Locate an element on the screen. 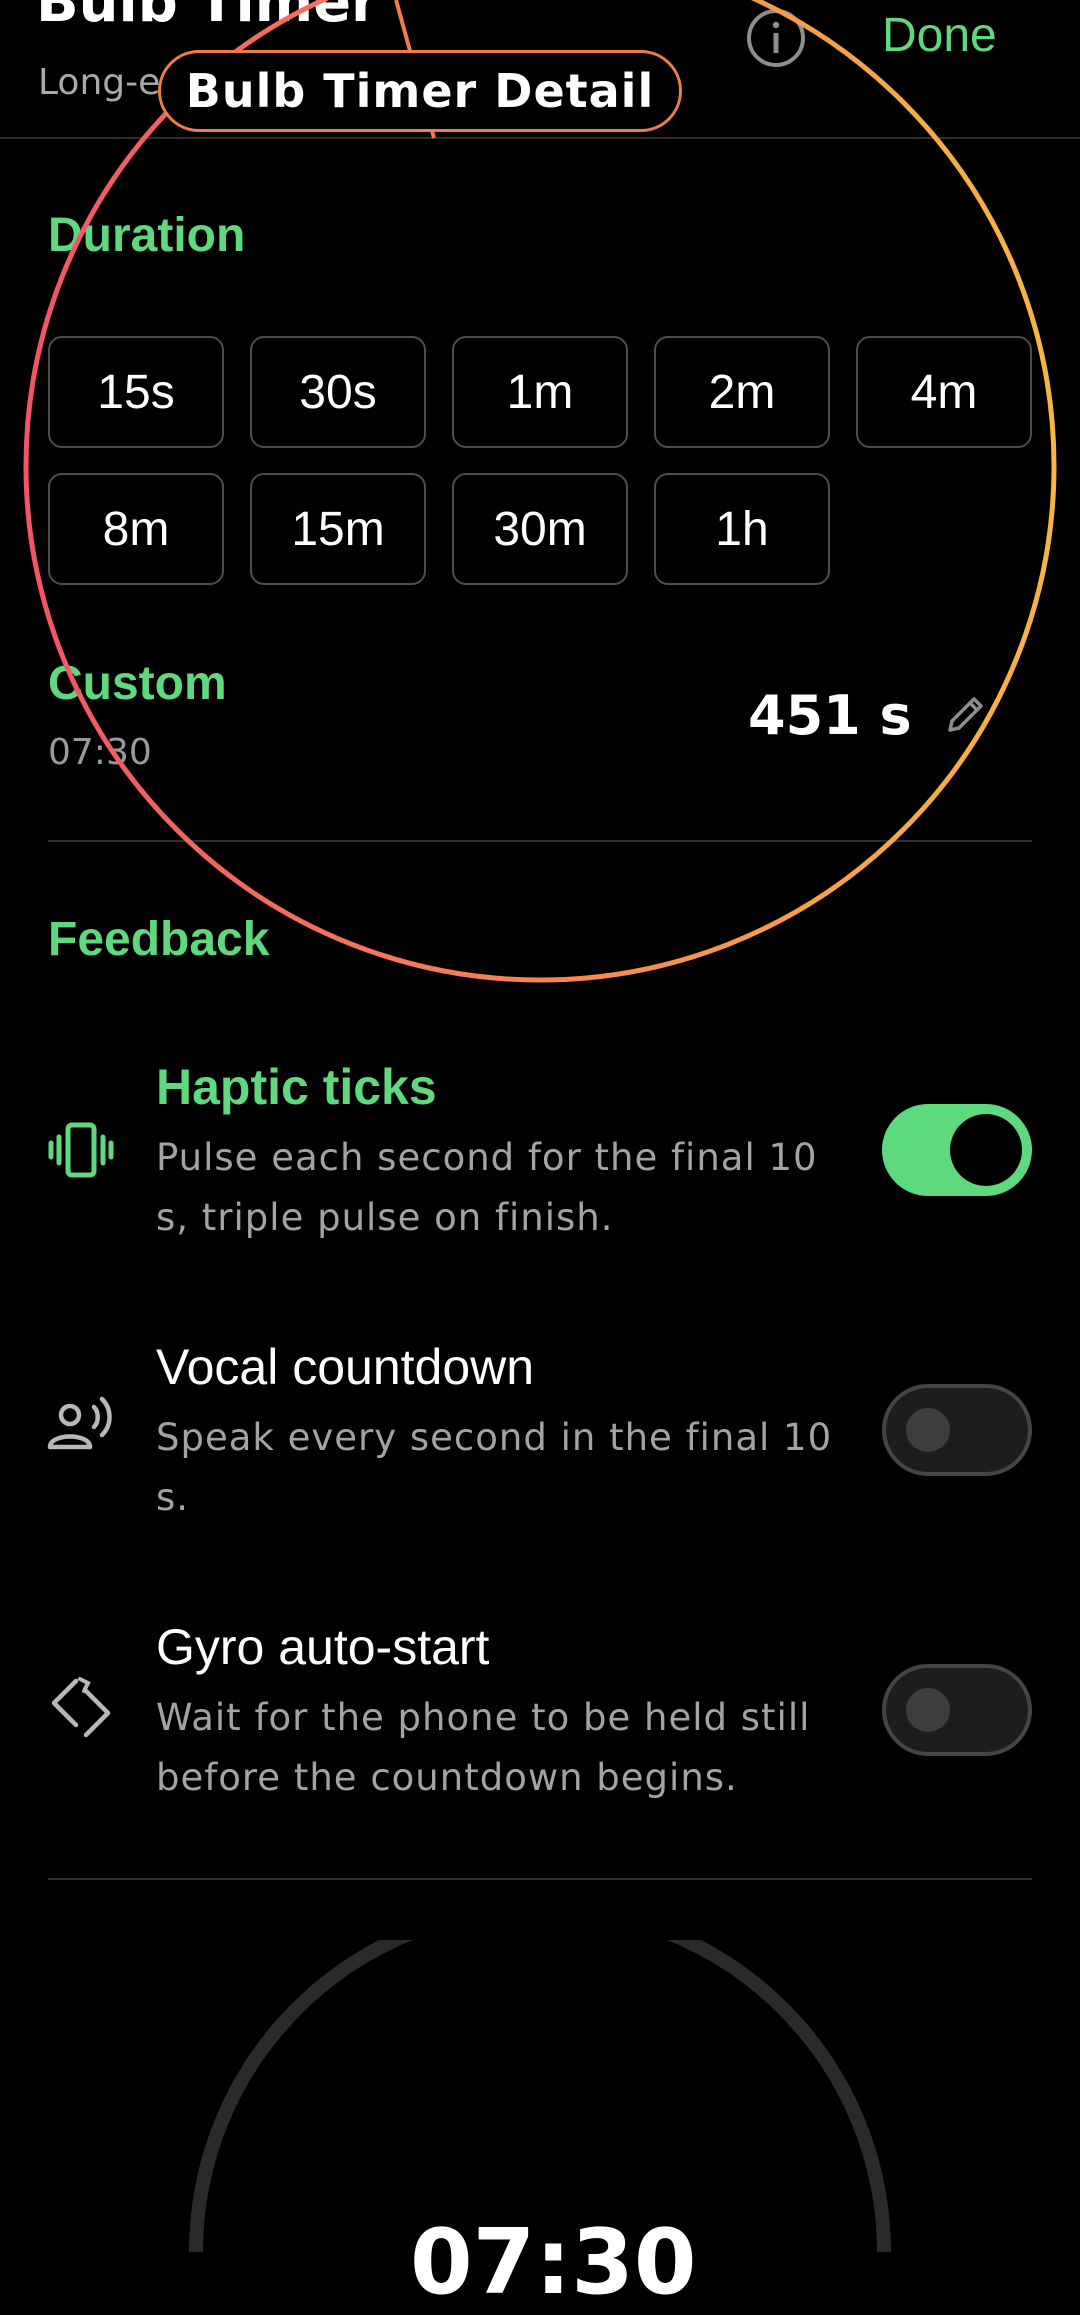 The width and height of the screenshot is (1080, 2315). gyro-auto-start-toggle is located at coordinates (957, 1710).